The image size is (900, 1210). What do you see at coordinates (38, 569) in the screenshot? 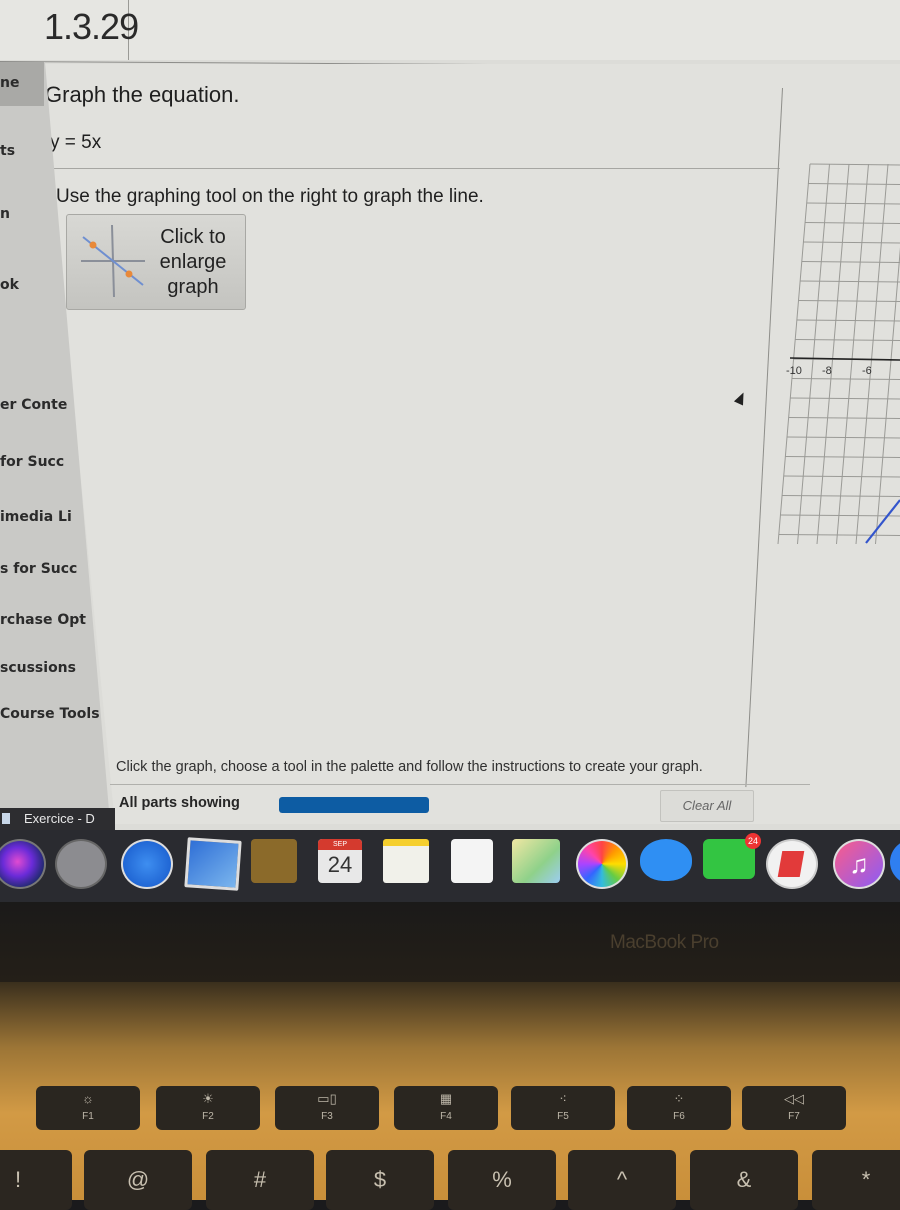
I see `sidebar-item: s for Succ` at bounding box center [38, 569].